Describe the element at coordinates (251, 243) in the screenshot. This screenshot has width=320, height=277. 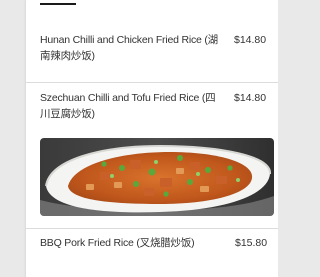
I see `item-price: $15.80` at that location.